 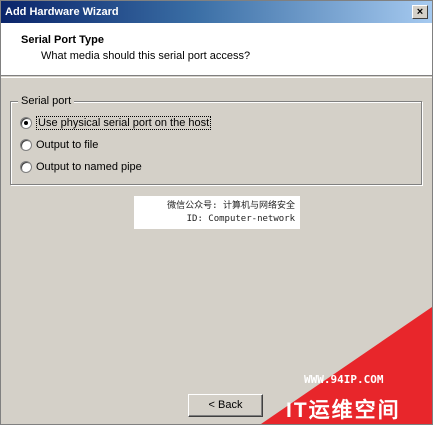 I want to click on watermark-line-2: ID: Computer-network, so click(x=240, y=219).